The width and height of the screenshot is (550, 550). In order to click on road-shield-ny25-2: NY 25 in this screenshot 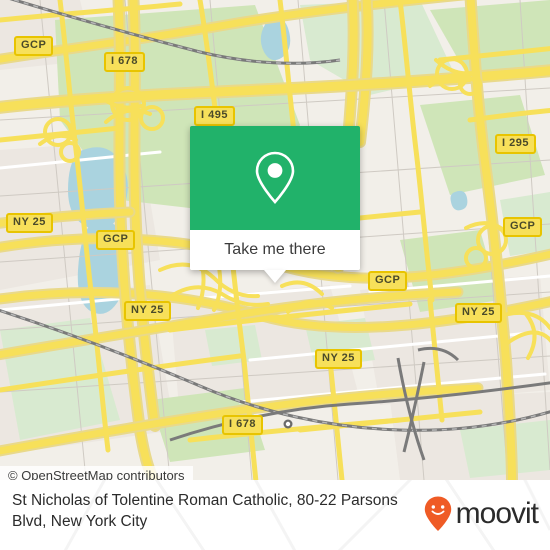, I will do `click(147, 311)`.